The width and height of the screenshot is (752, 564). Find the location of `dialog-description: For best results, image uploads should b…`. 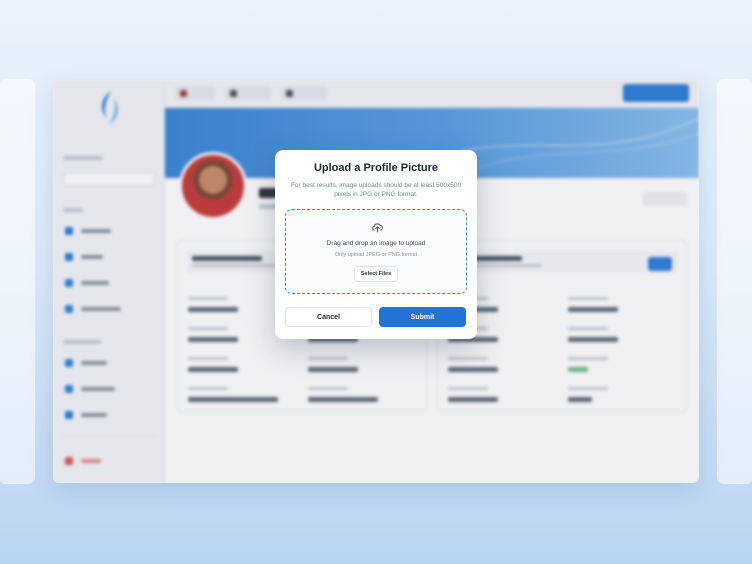

dialog-description: For best results, image uploads should b… is located at coordinates (376, 190).